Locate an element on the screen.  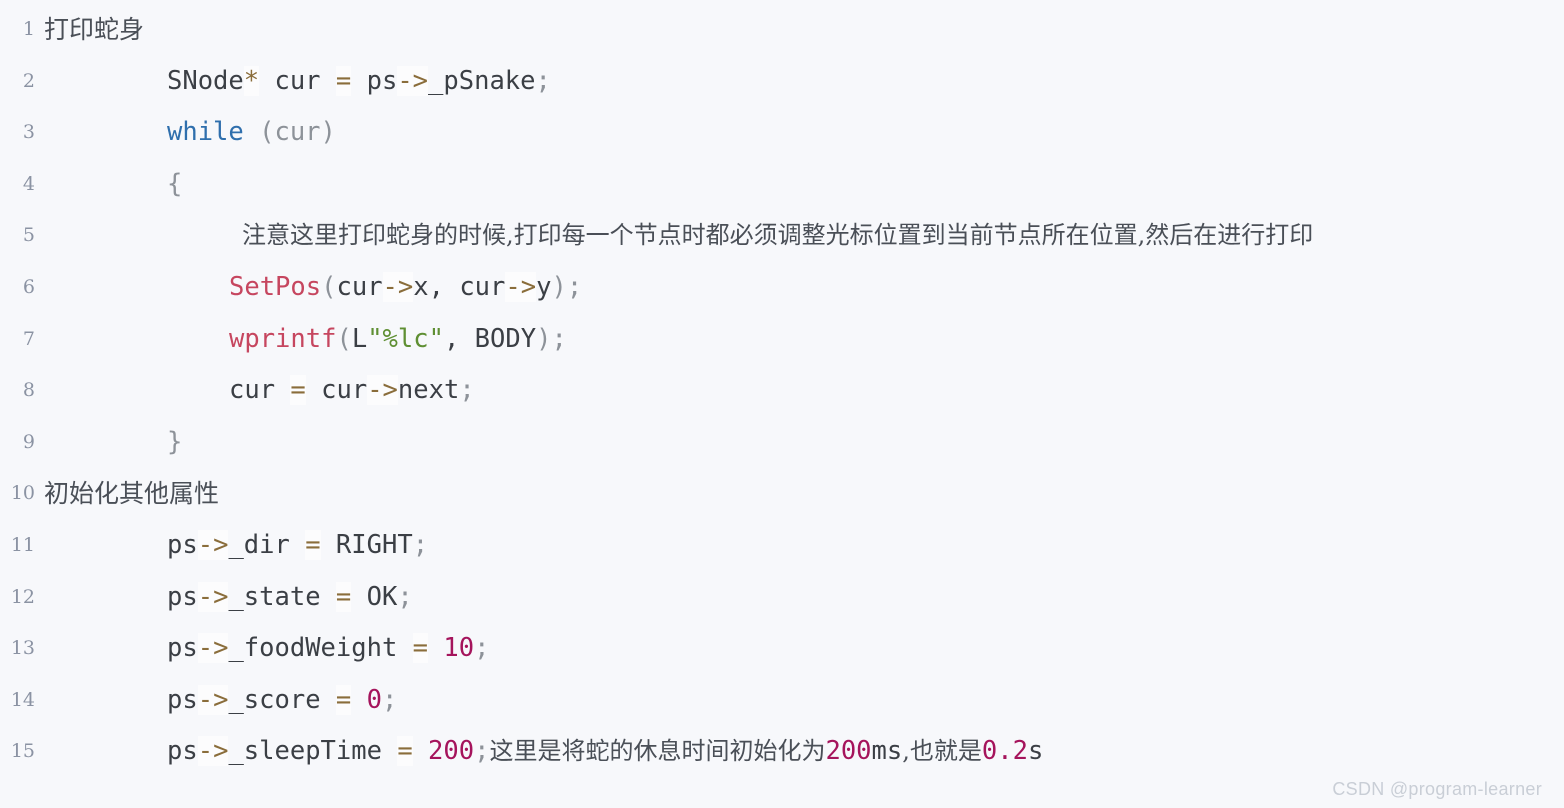
operator-token: * is located at coordinates (251, 80).